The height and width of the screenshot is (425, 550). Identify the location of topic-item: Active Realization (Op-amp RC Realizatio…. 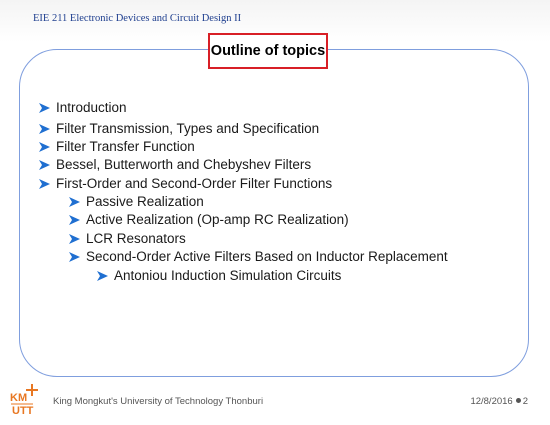
(209, 220).